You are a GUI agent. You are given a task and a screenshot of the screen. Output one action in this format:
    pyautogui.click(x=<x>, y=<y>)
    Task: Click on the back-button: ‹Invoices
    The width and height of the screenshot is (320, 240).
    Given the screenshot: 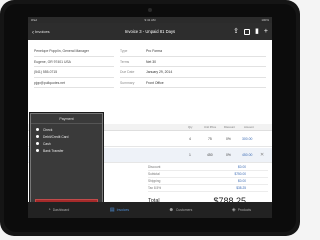 What is the action you would take?
    pyautogui.click(x=41, y=31)
    